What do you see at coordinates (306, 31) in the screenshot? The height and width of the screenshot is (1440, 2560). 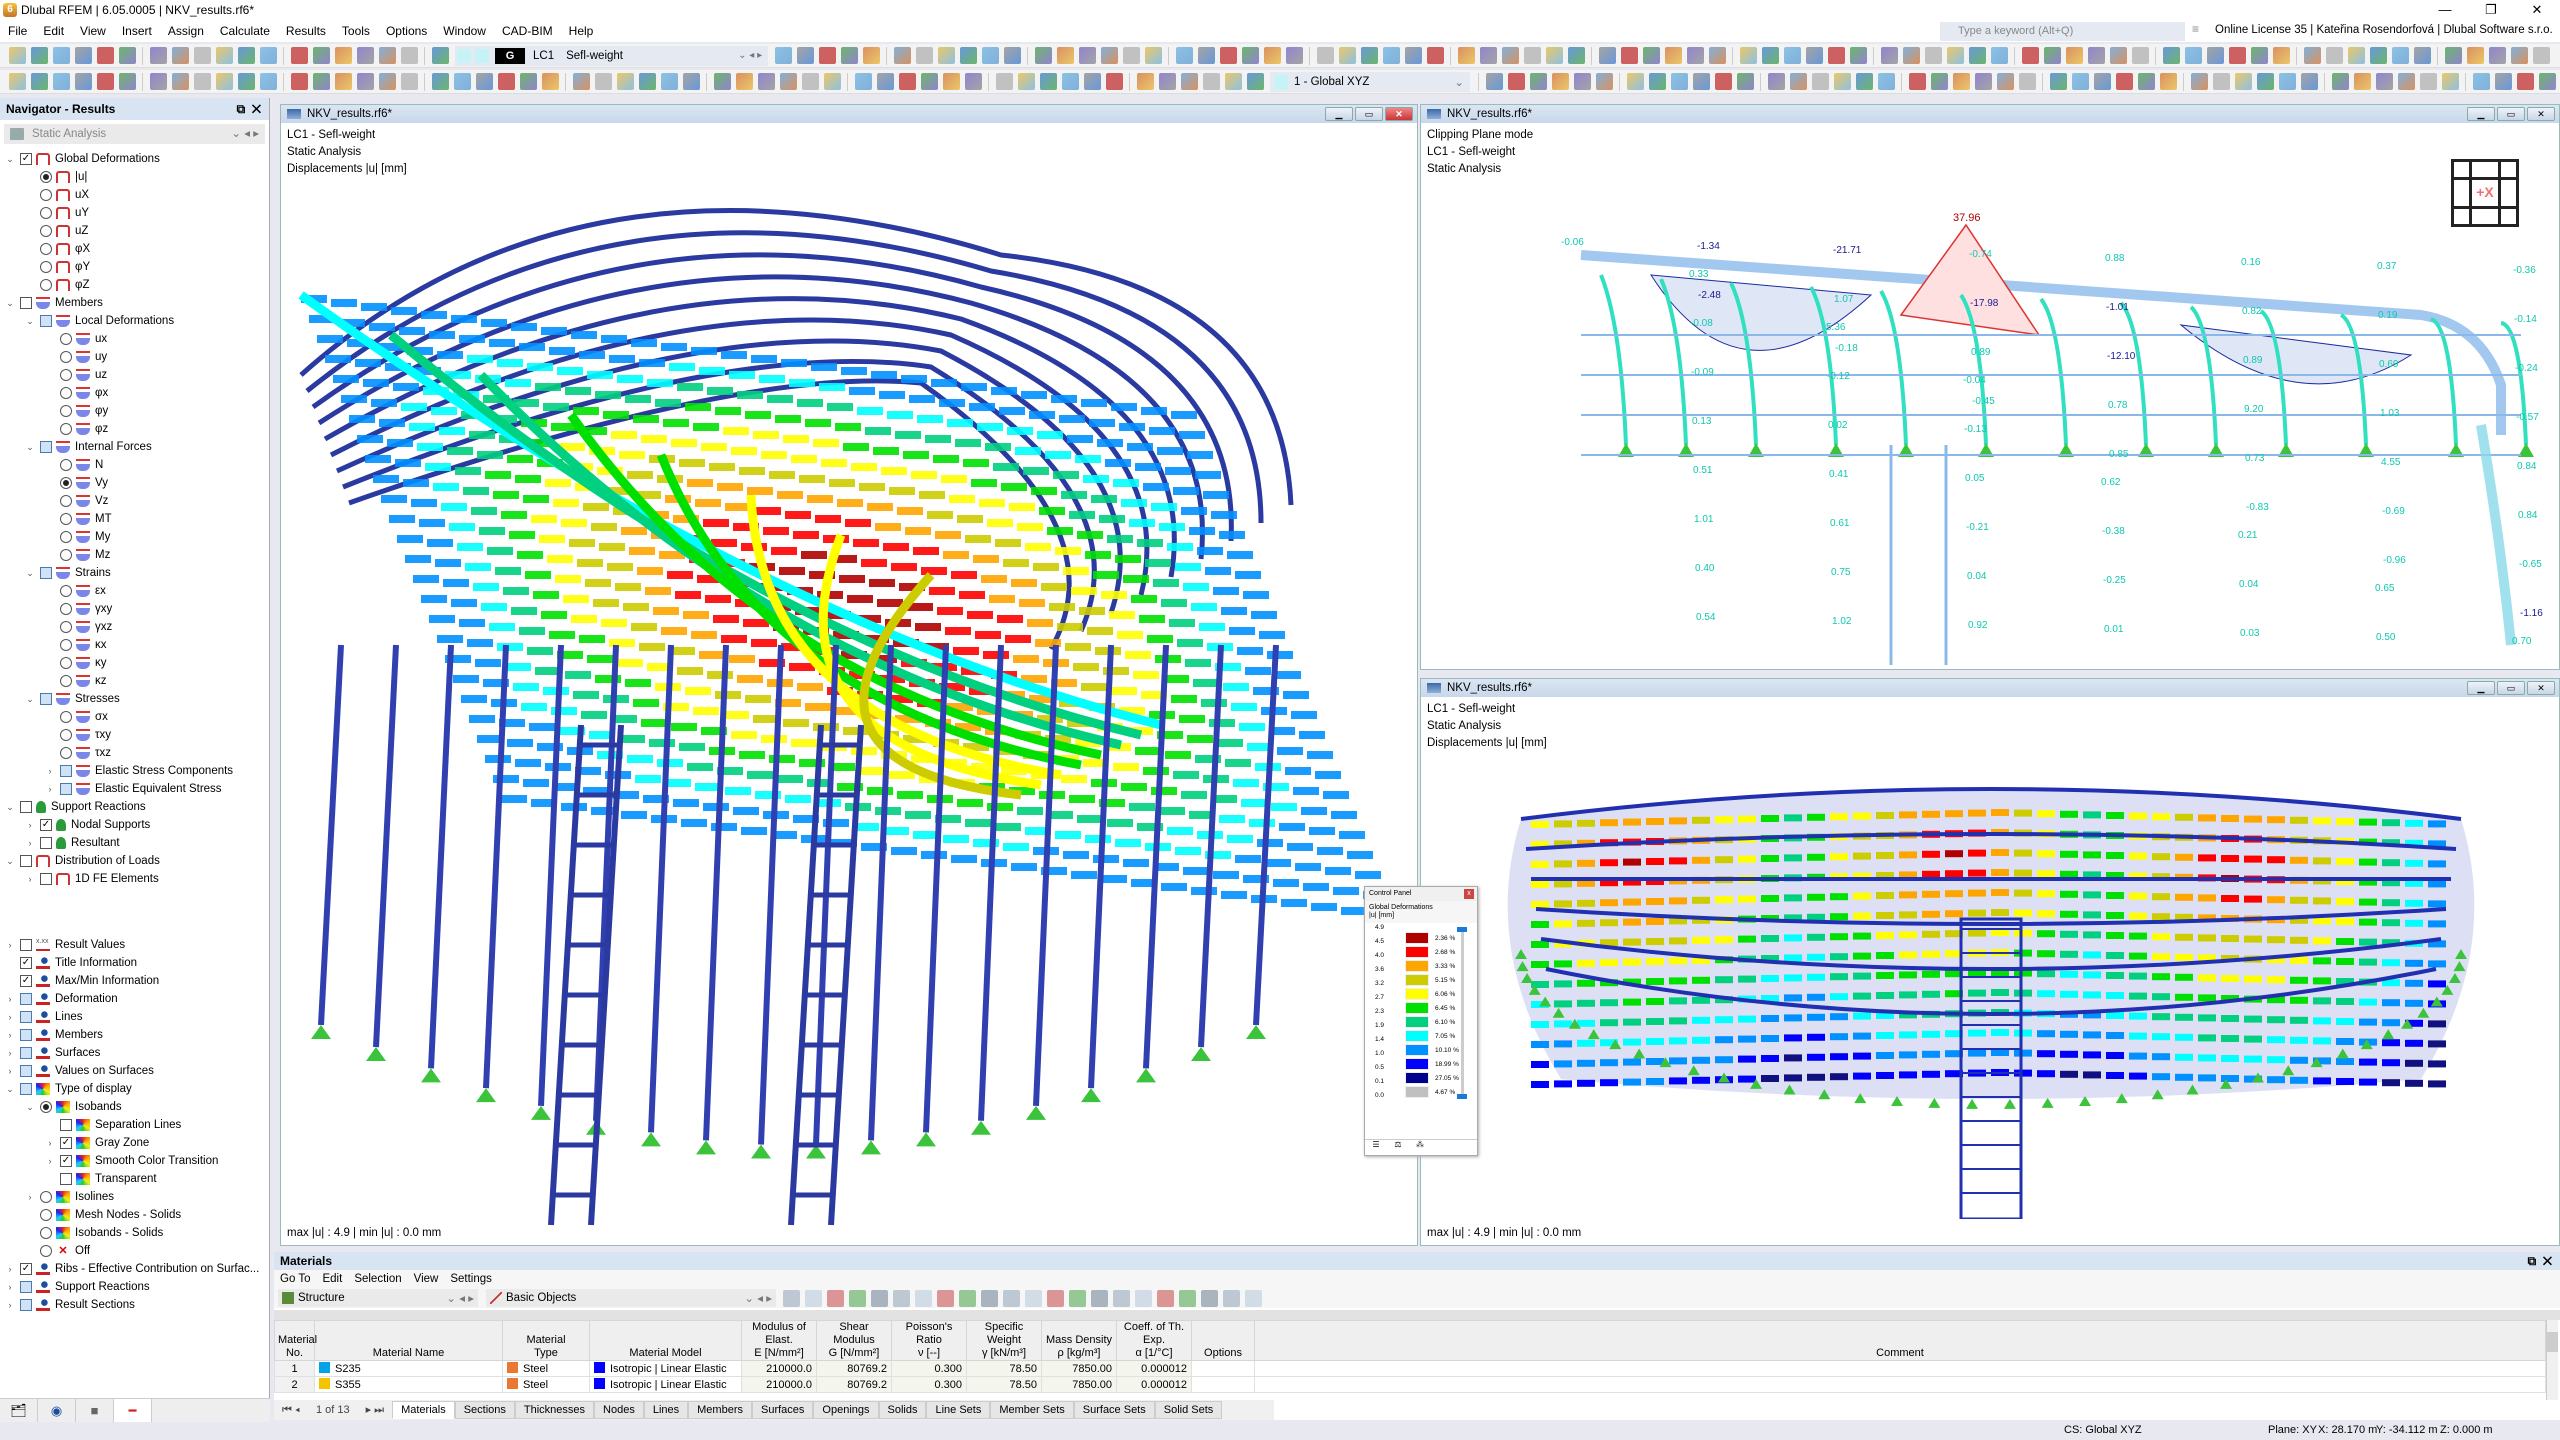 I see `menu-results: Results` at bounding box center [306, 31].